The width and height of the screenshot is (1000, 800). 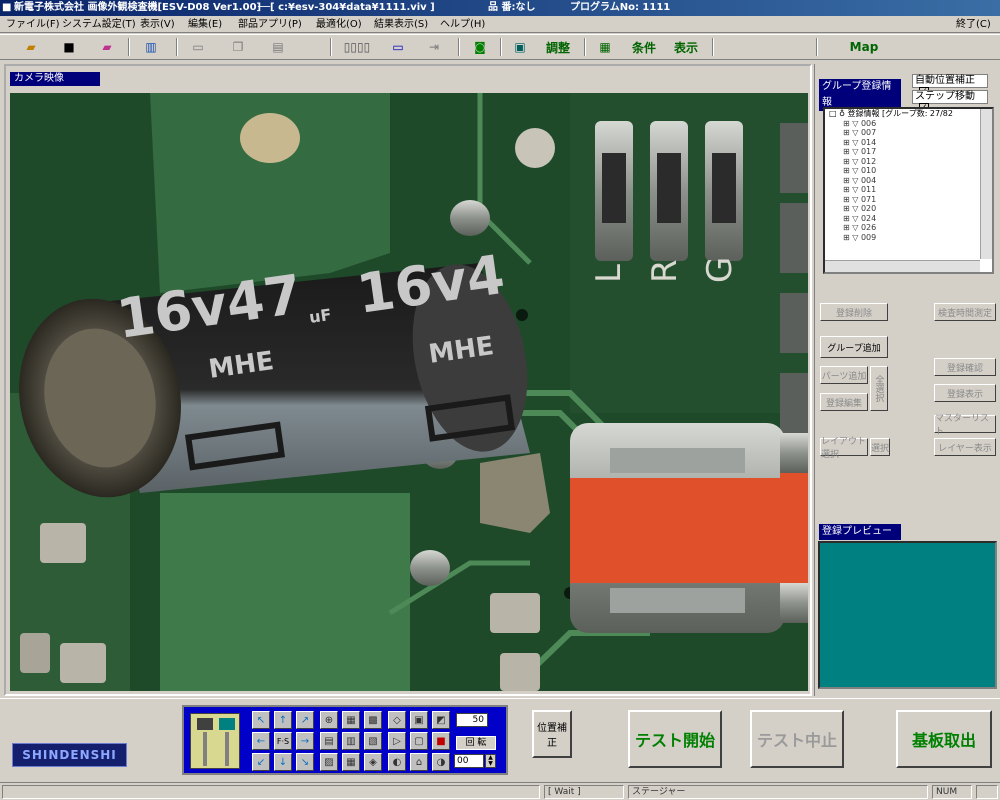 What do you see at coordinates (373, 741) in the screenshot?
I see `mesh-icon: ▧` at bounding box center [373, 741].